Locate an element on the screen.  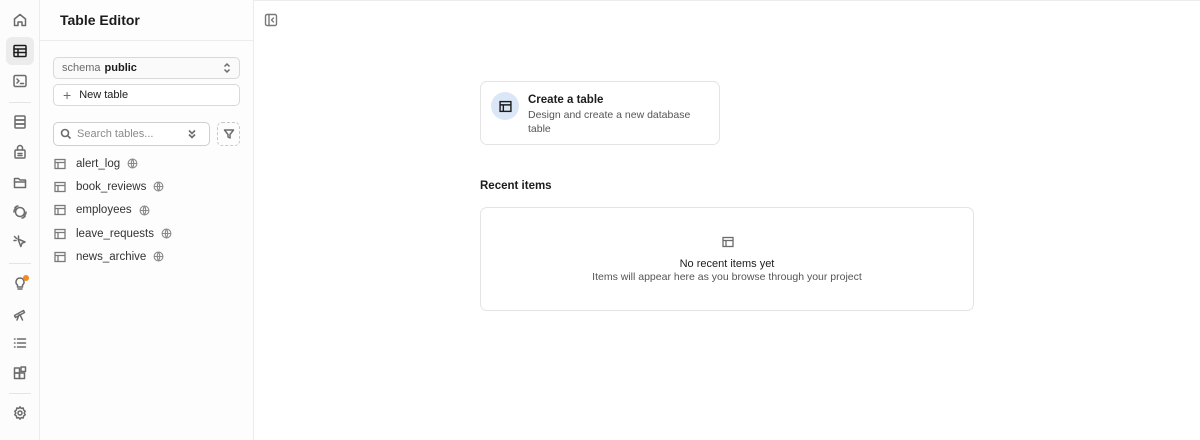
notification-dot is located at coordinates (26, 278).